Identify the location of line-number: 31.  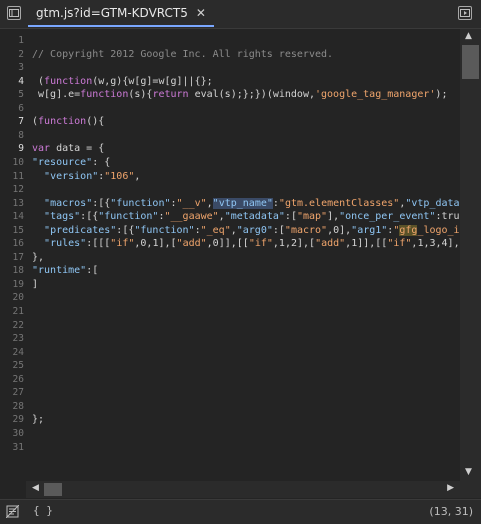
(12, 447).